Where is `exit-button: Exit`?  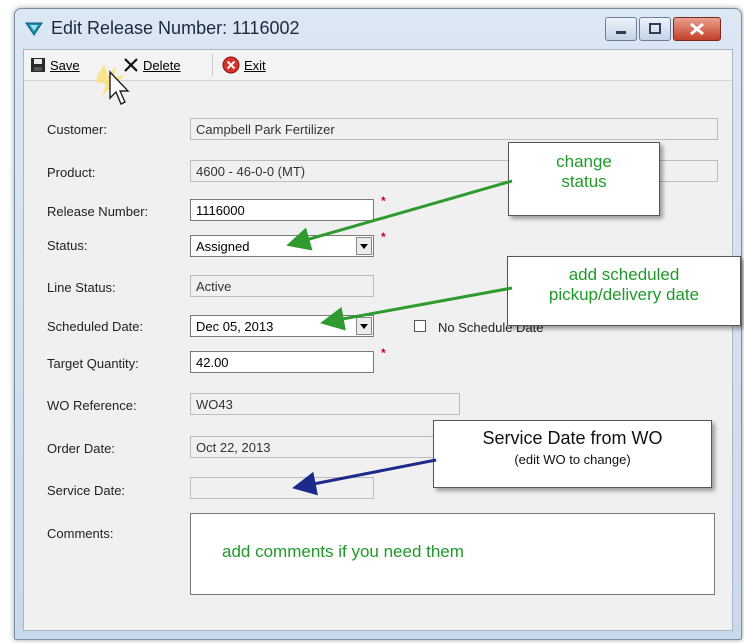
exit-button: Exit is located at coordinates (244, 65).